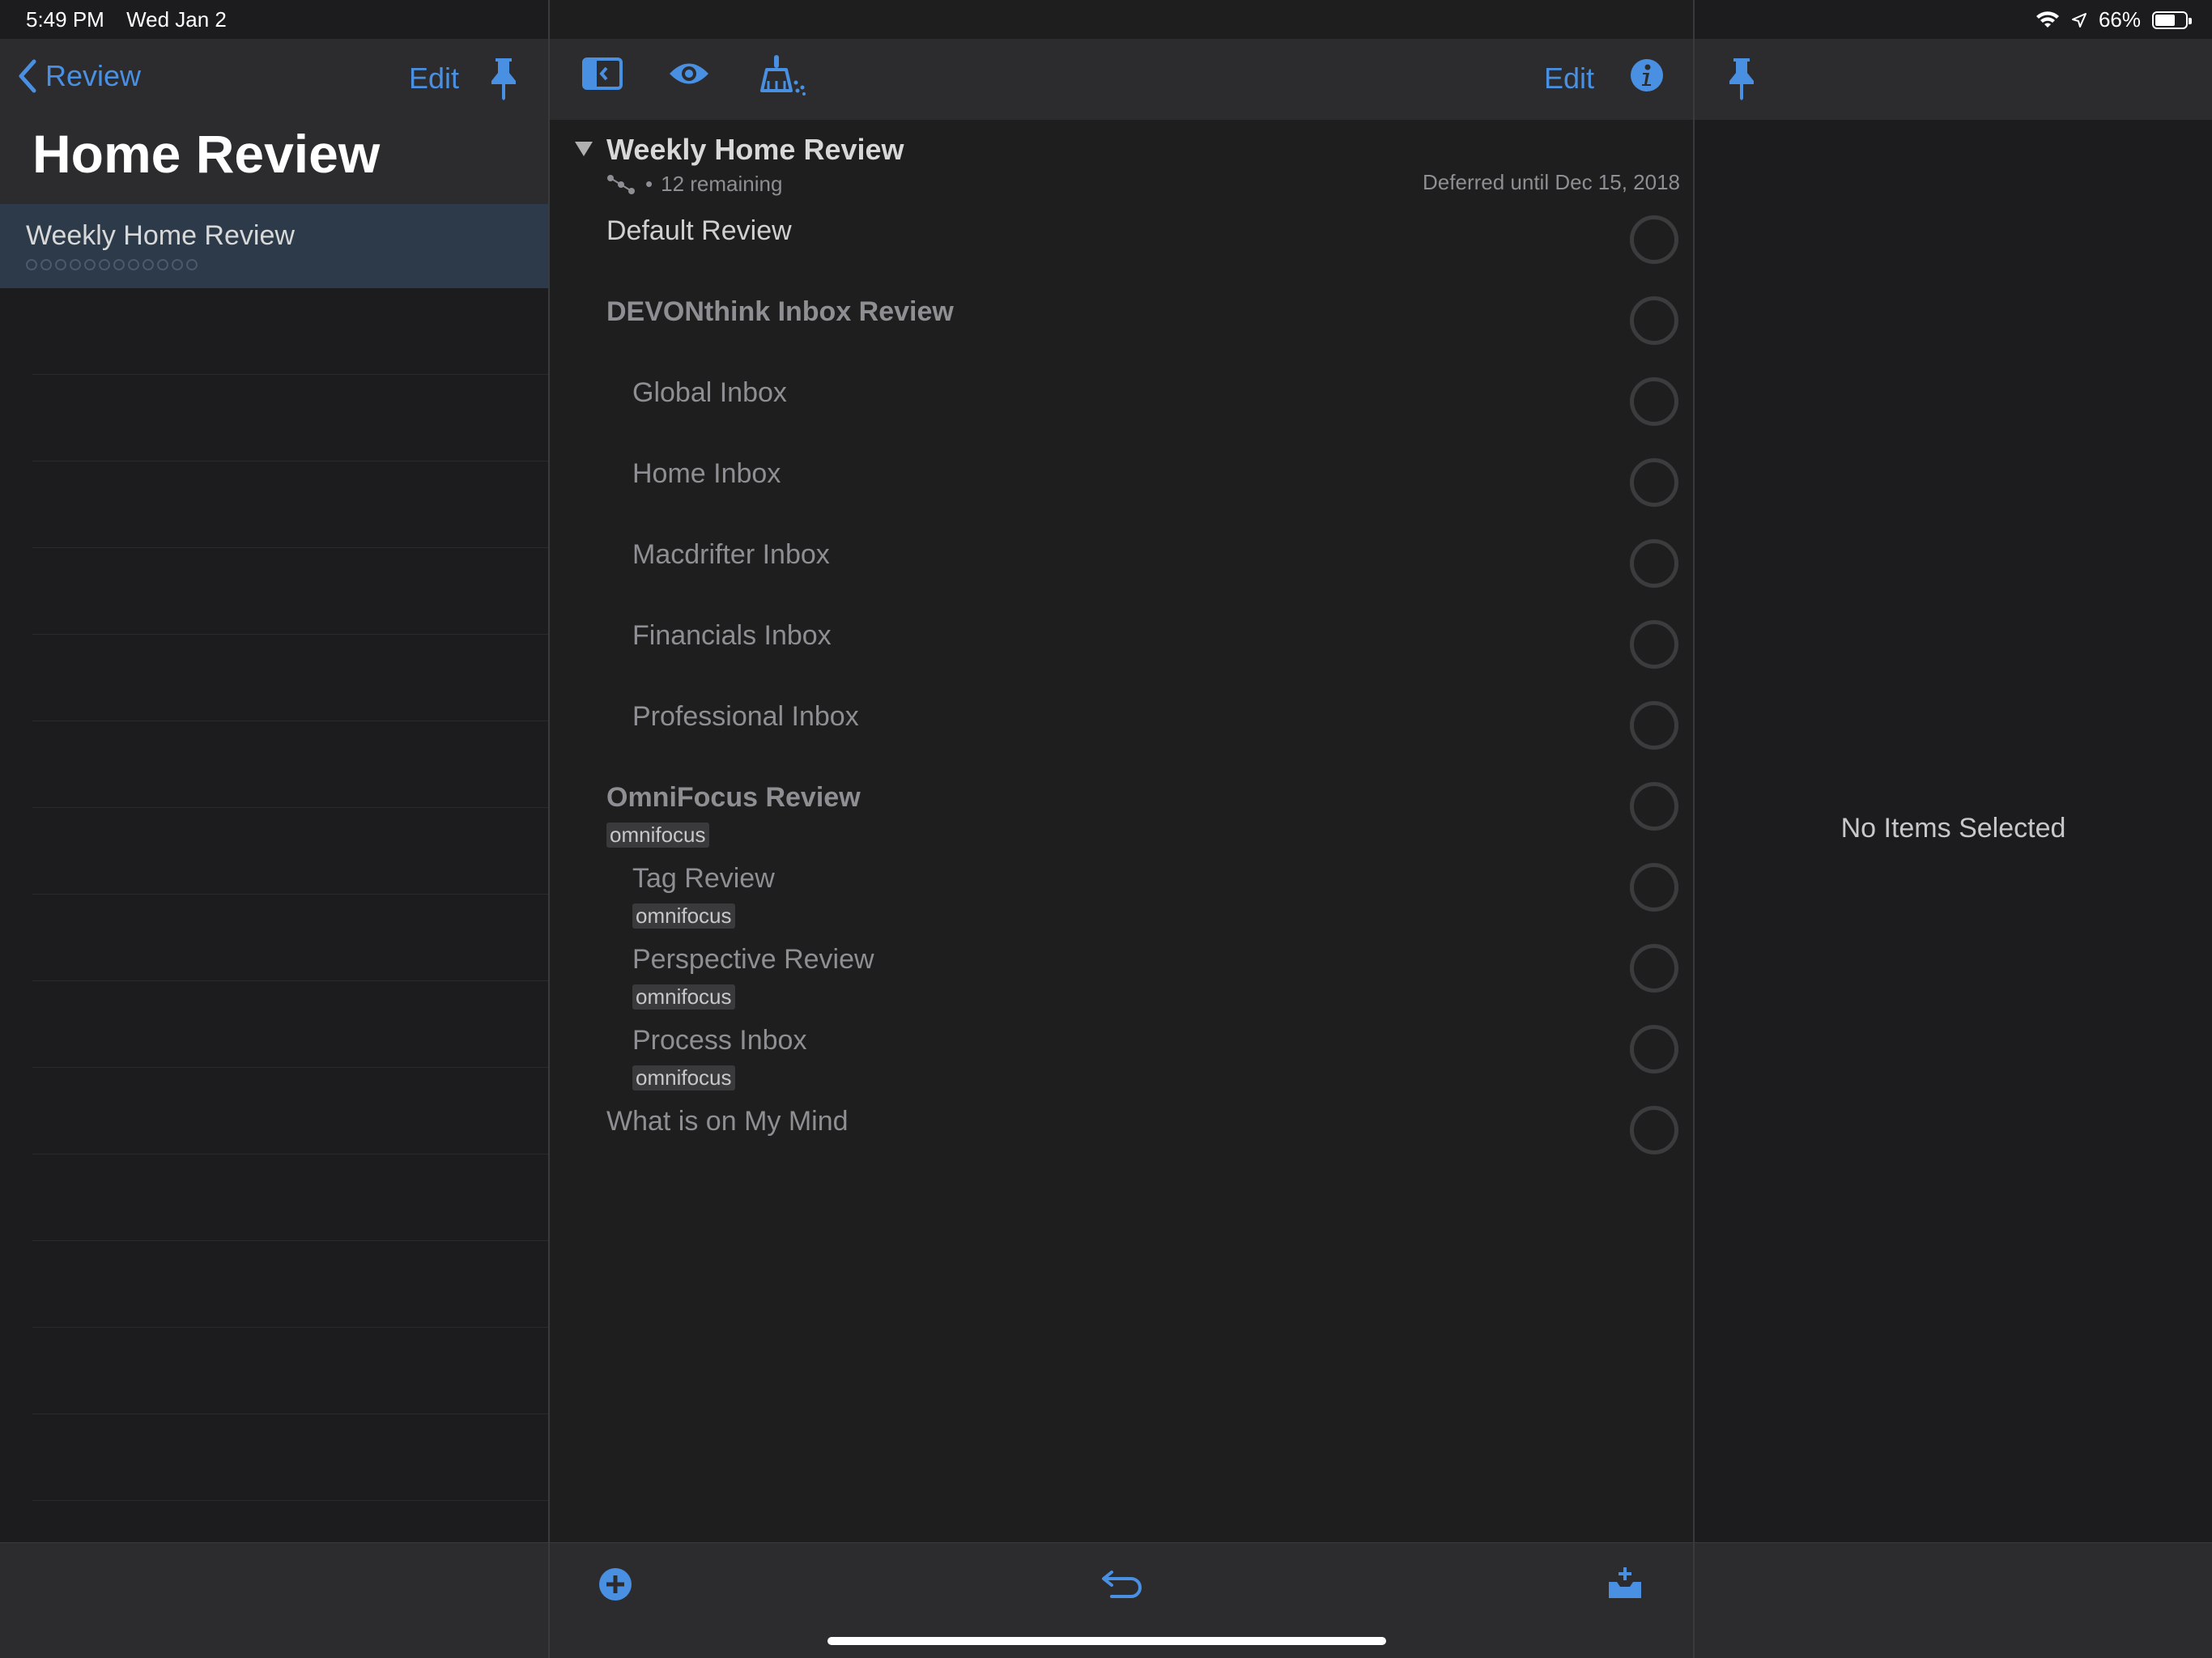 The width and height of the screenshot is (2212, 1658). What do you see at coordinates (1569, 79) in the screenshot?
I see `outline-edit-button: Edit` at bounding box center [1569, 79].